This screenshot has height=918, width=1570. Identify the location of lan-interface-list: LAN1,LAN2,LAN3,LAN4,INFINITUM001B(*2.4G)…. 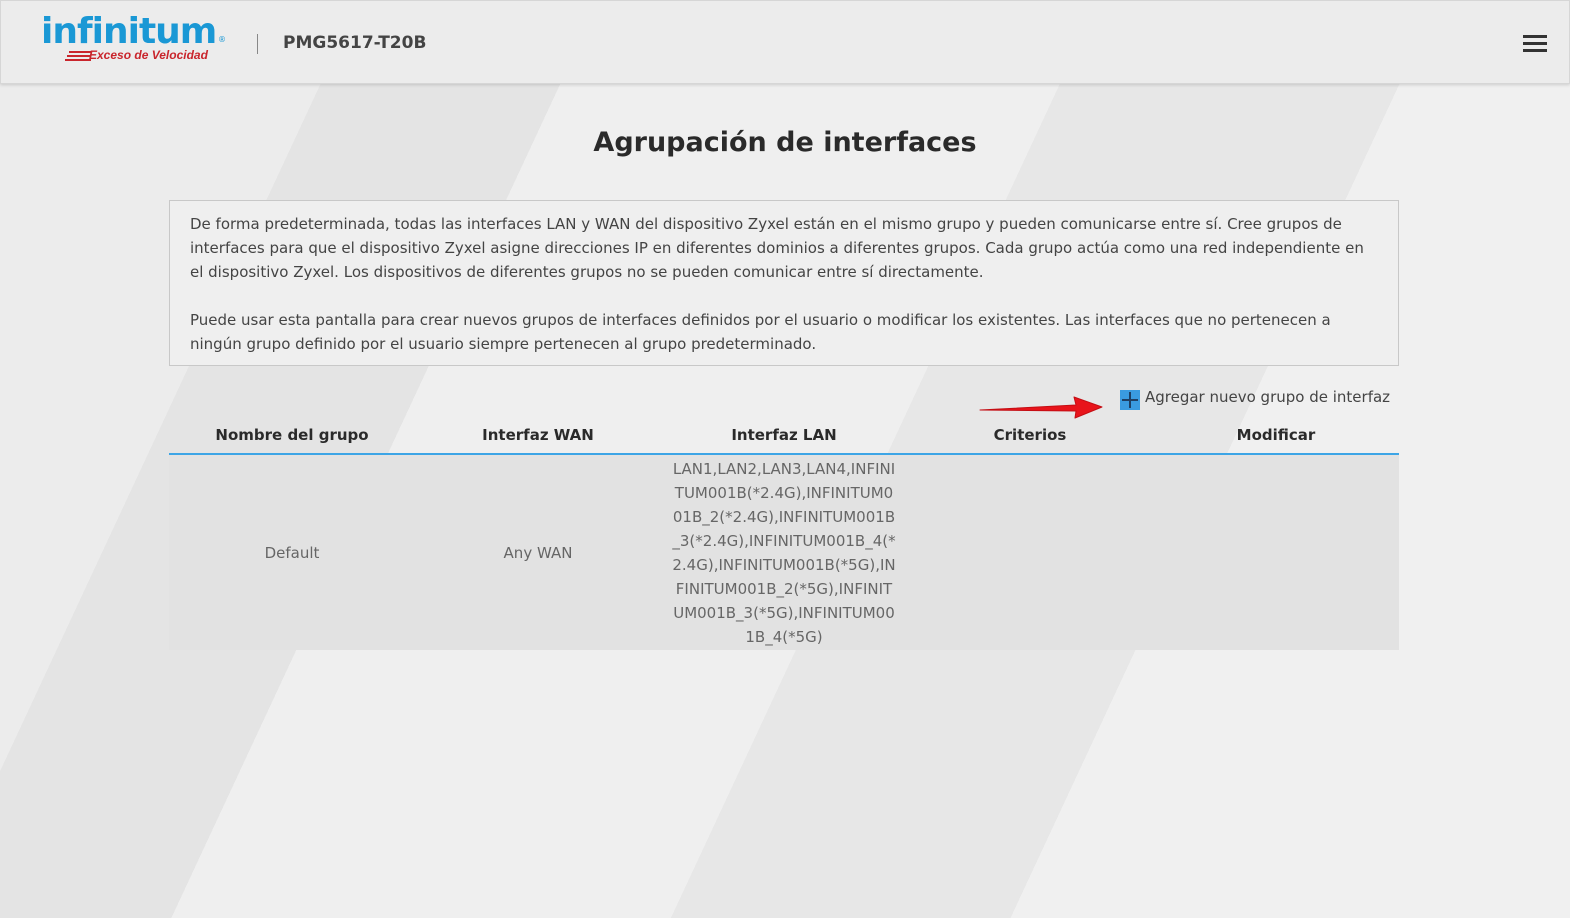
(784, 552).